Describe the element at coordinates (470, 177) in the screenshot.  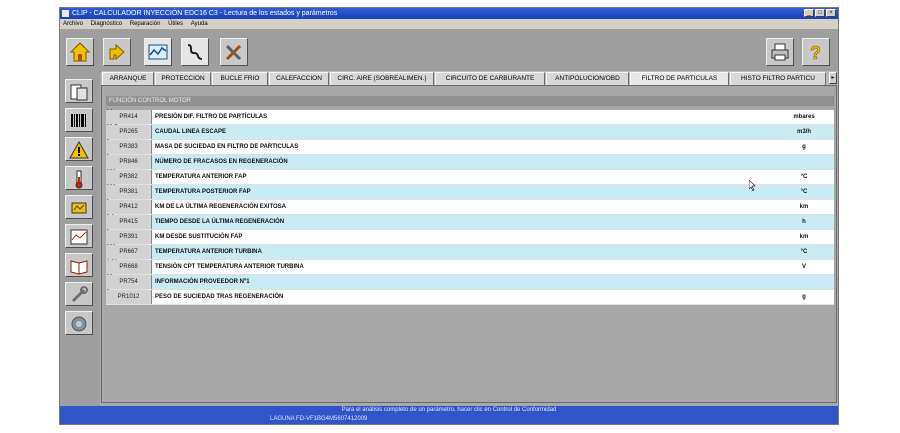
I see `table-row: PR382TEMPERATURA ANTERIOR FAP193°C` at that location.